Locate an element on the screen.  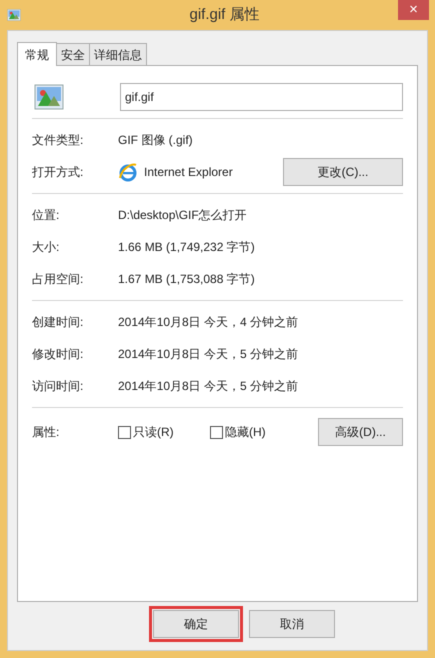
window-title: gif.gif 属性 is located at coordinates (224, 14).